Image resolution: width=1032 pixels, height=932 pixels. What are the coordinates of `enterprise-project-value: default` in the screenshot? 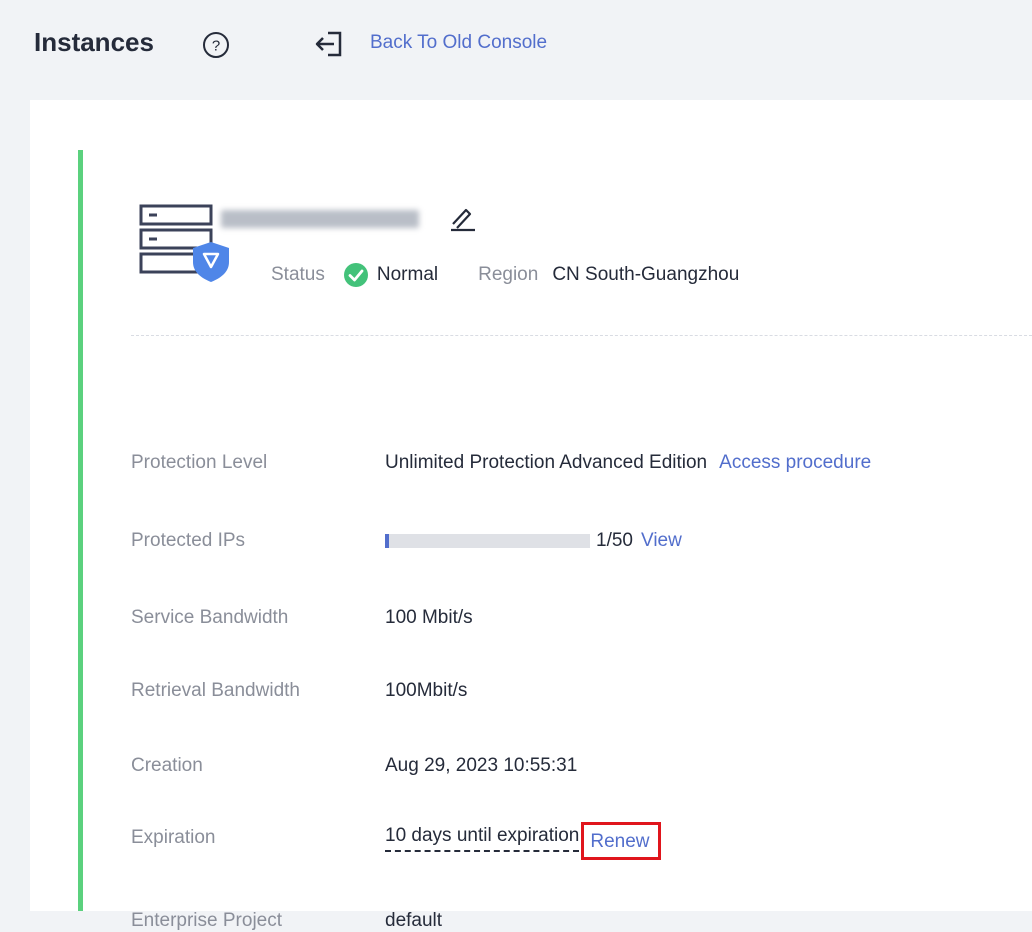 It's located at (414, 920).